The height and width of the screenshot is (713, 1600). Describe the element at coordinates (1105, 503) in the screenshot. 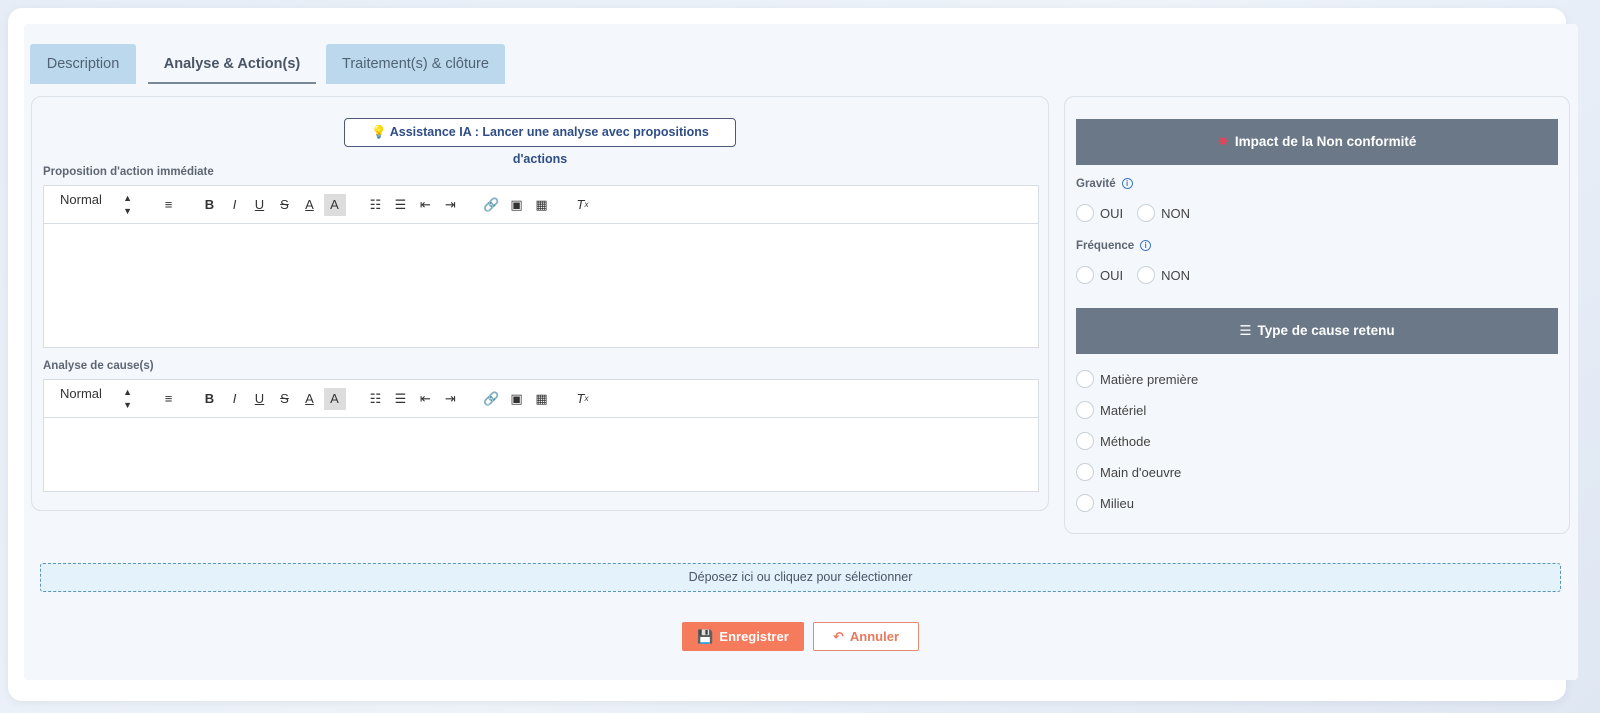

I see `cause-option-milieu: Milieu` at that location.